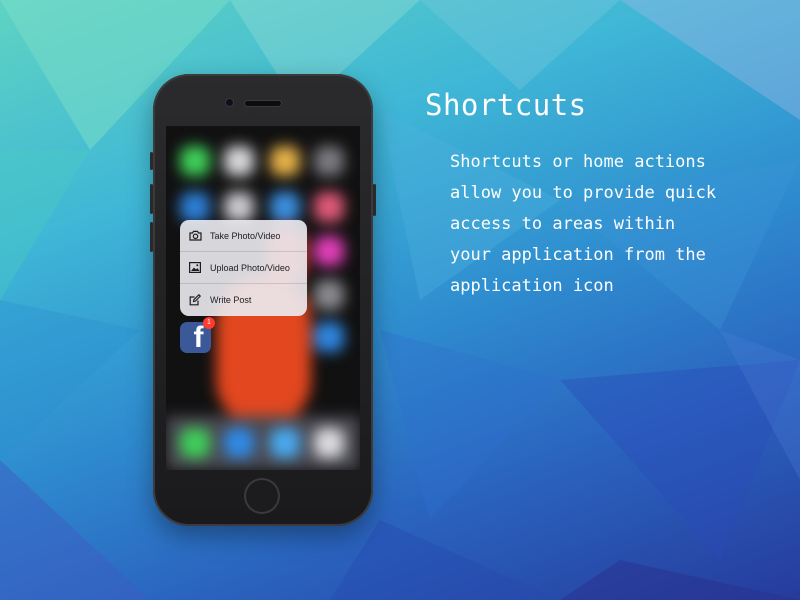 The width and height of the screenshot is (800, 600). Describe the element at coordinates (195, 236) in the screenshot. I see `camera-icon` at that location.